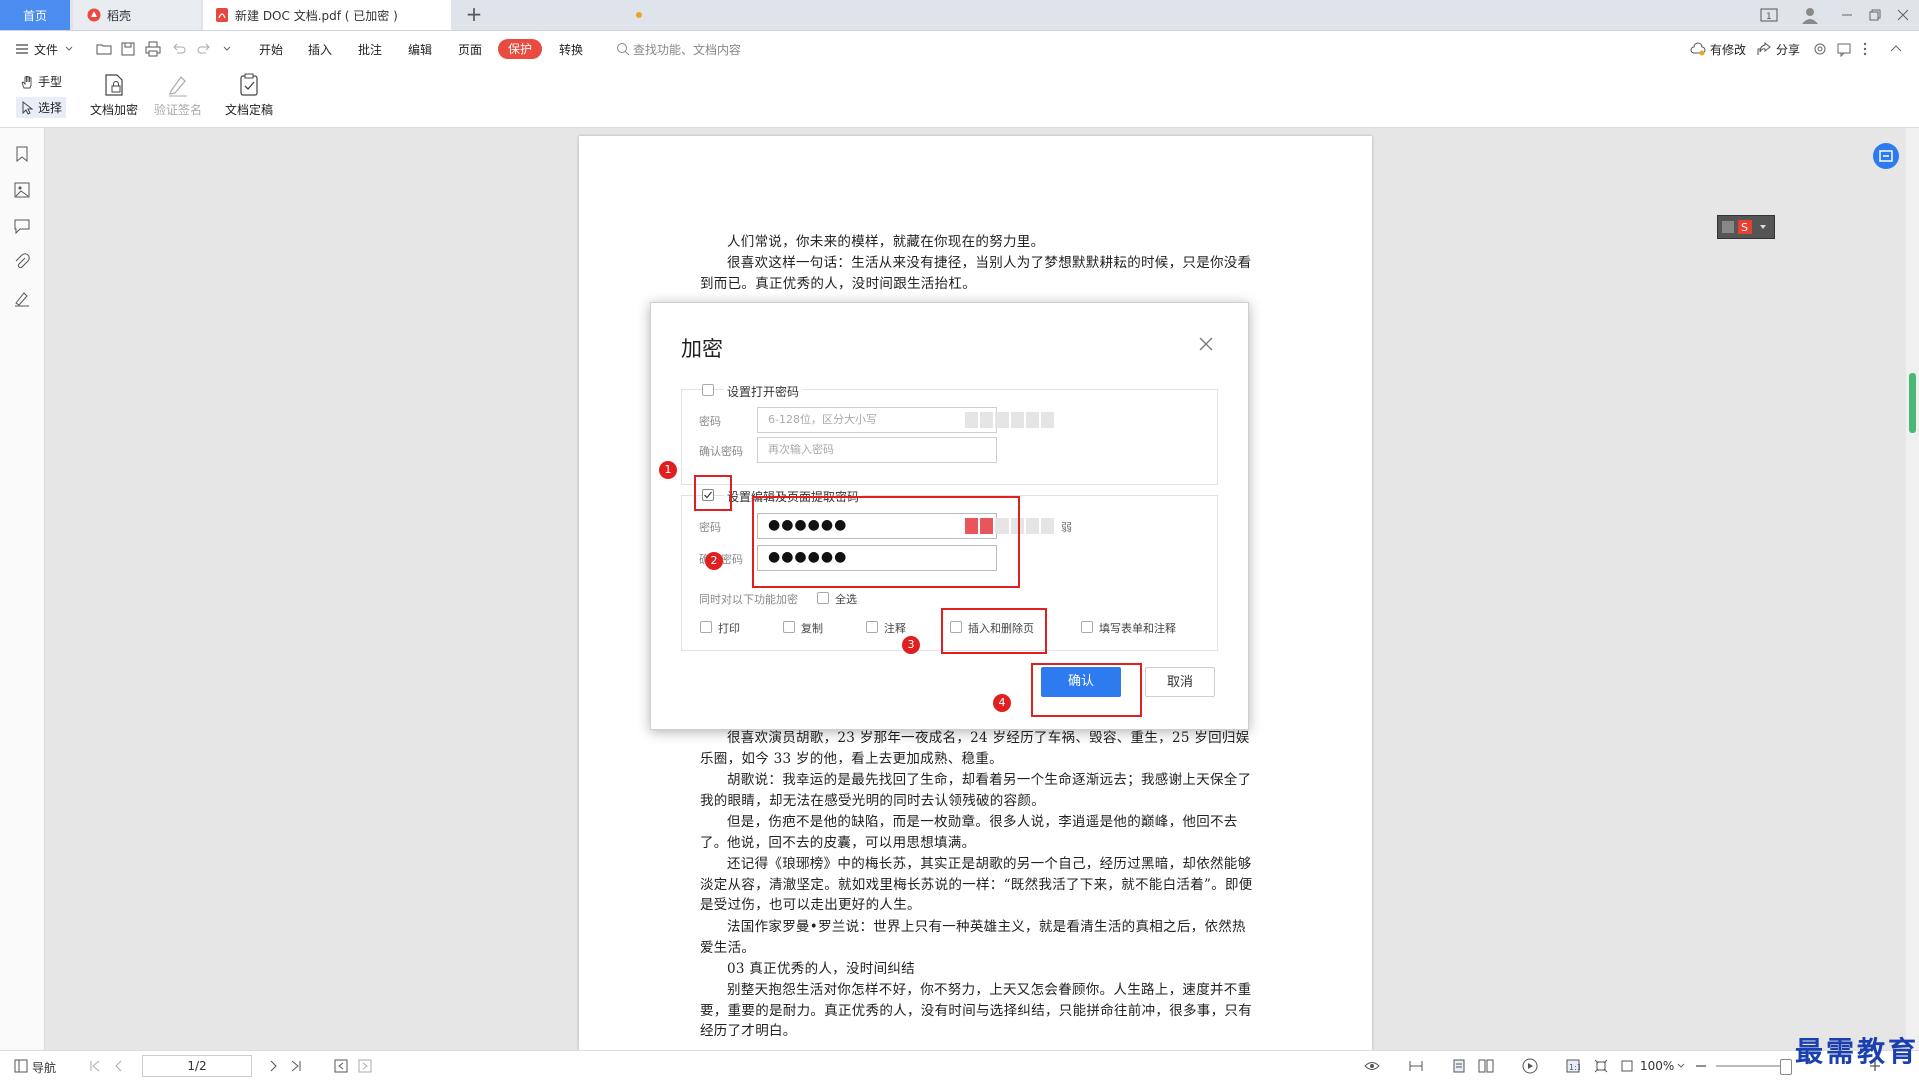 Image resolution: width=1919 pixels, height=1081 pixels. I want to click on menu-comment: 批注, so click(370, 49).